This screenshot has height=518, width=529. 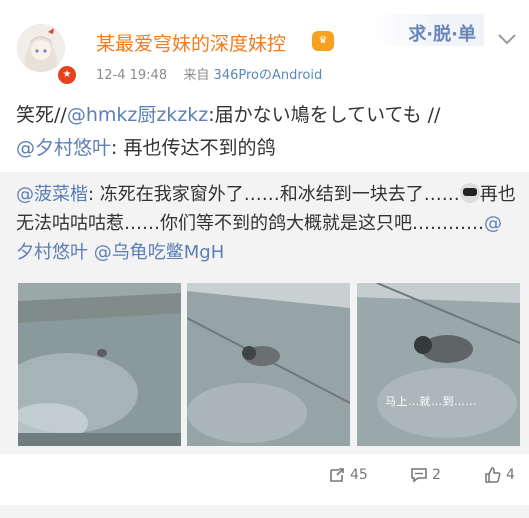 I want to click on mention-link: @菠菜楷, so click(x=52, y=194).